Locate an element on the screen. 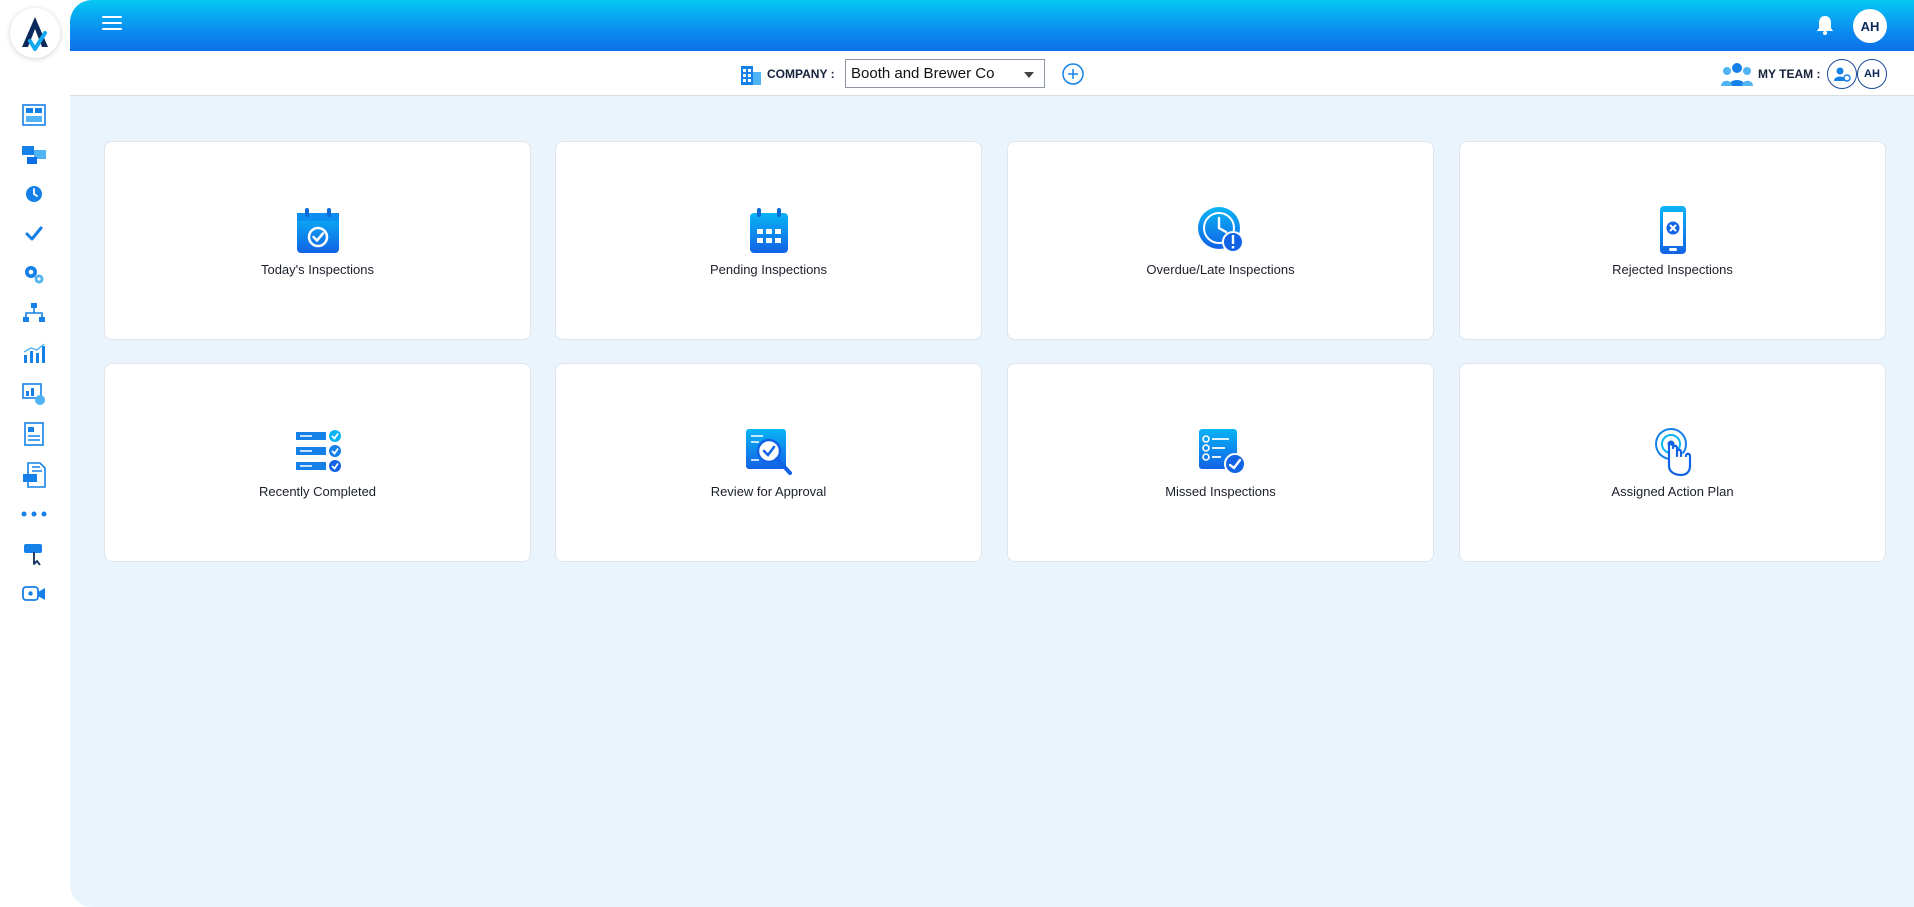  bar-chart-icon is located at coordinates (34, 353).